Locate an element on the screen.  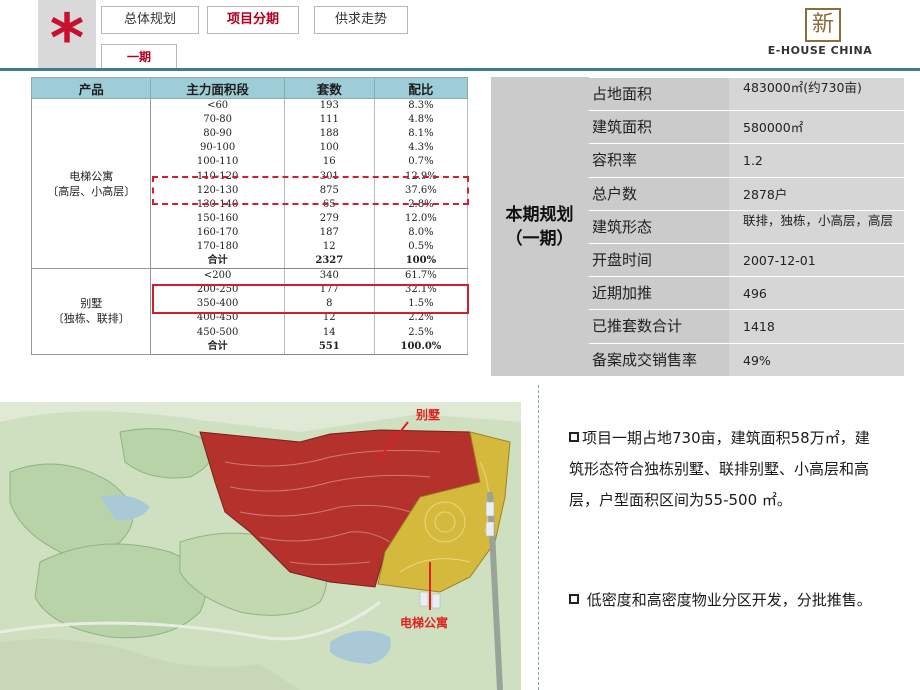
plan-value: 1418 is located at coordinates (816, 326).